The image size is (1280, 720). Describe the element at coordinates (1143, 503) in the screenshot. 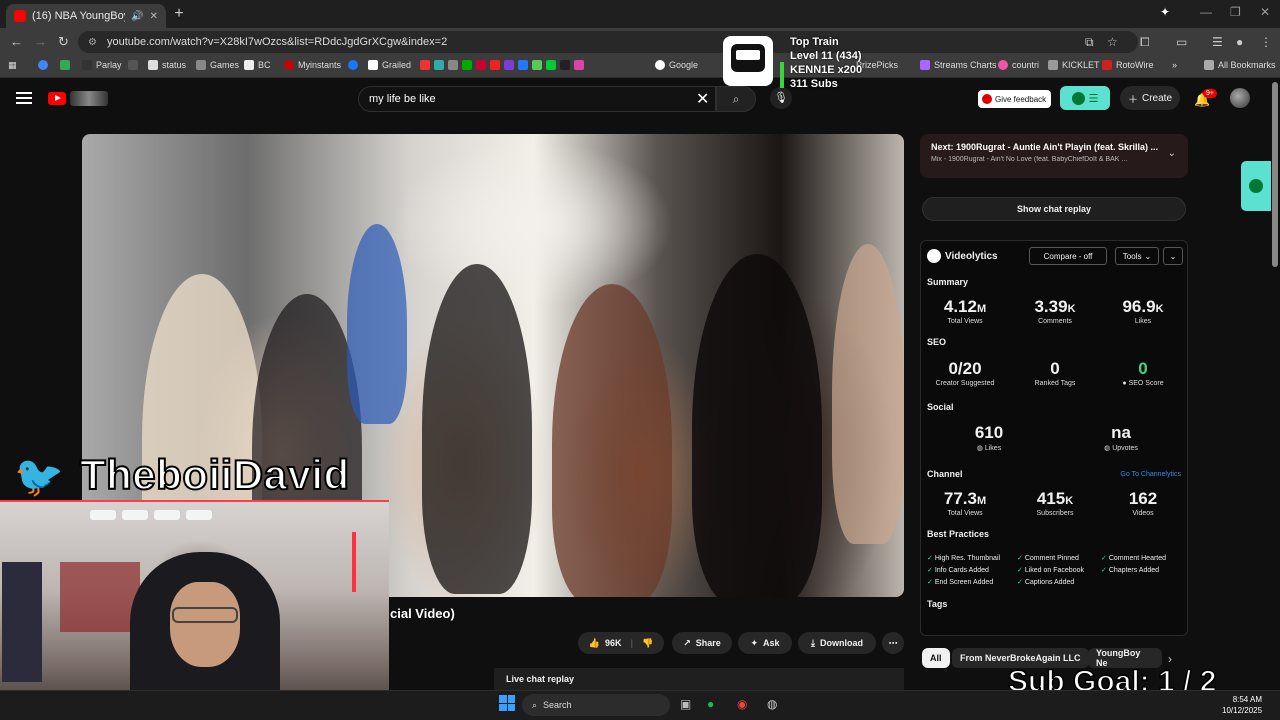

I see `stat-channel-videos: 162 Videos` at that location.